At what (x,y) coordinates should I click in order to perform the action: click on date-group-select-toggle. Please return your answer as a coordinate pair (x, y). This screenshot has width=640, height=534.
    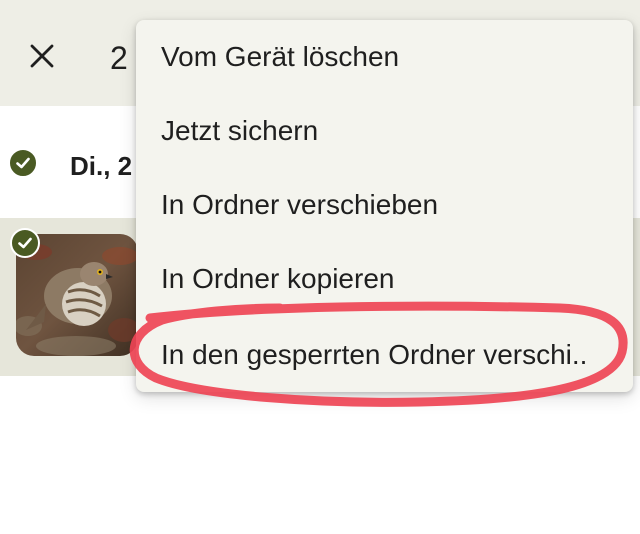
    Looking at the image, I should click on (23, 163).